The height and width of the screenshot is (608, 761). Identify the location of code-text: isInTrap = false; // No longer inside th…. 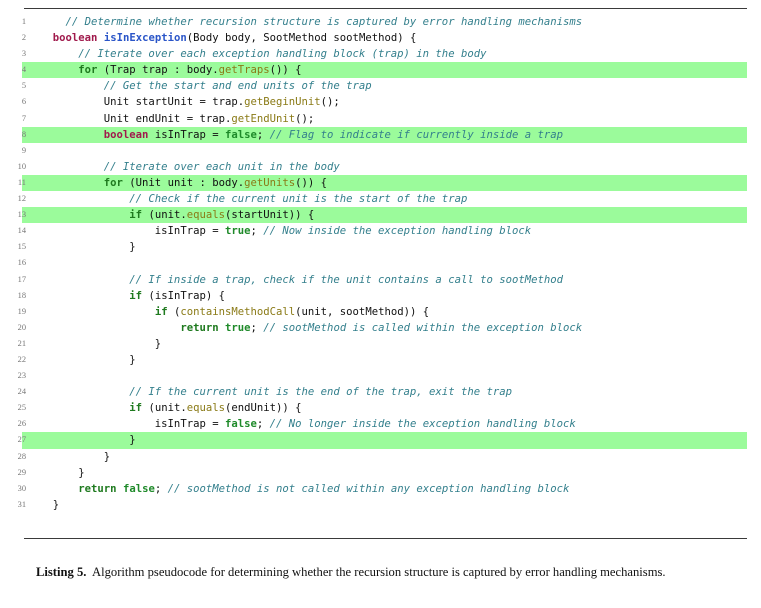
(400, 424).